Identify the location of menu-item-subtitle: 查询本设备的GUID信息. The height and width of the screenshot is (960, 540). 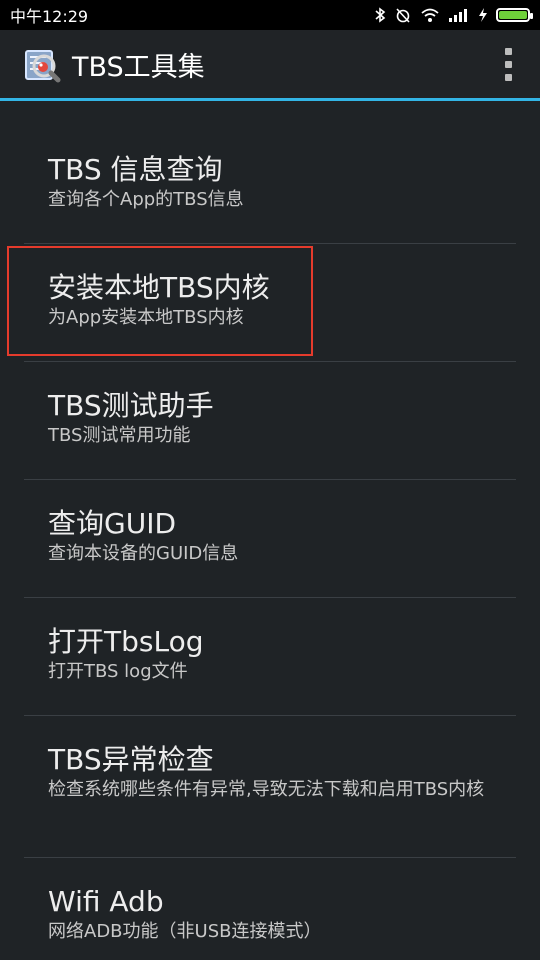
(143, 553).